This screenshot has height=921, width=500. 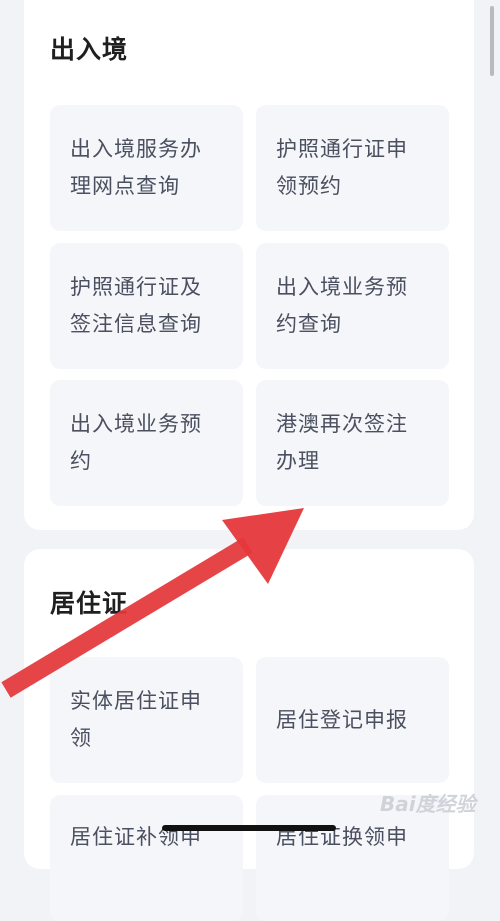 I want to click on service-tile-passport-visa-query: 护照通行证及签注信息查询, so click(x=146, y=306).